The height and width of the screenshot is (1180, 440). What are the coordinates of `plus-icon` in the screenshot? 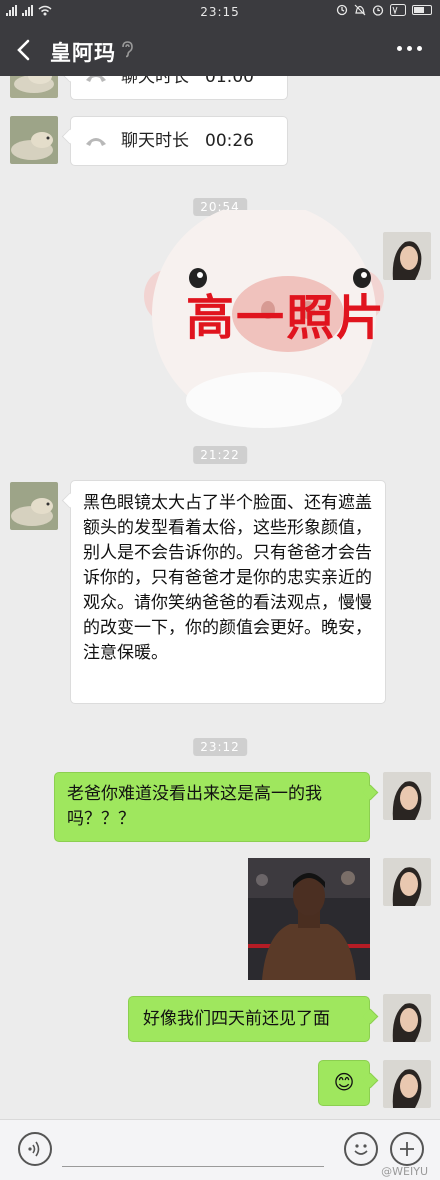 It's located at (407, 1149).